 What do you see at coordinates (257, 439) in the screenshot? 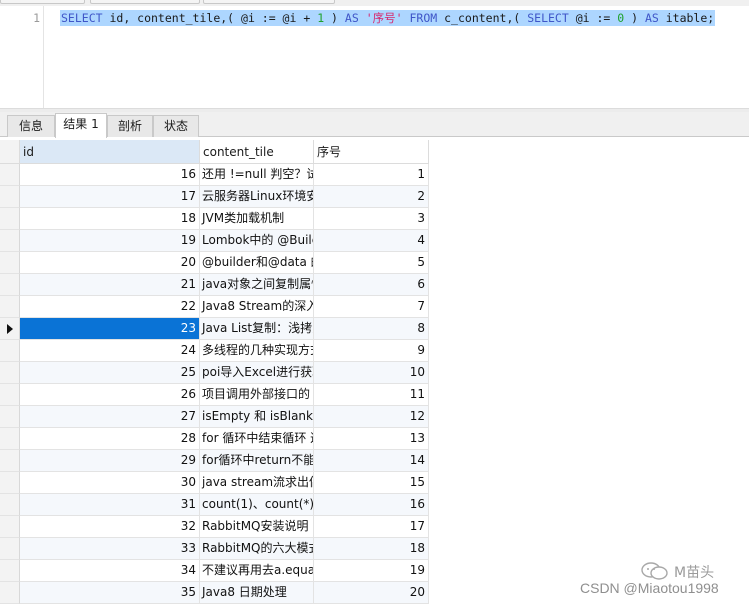
I see `cell-content-tile: for 循环中结束循环 这` at bounding box center [257, 439].